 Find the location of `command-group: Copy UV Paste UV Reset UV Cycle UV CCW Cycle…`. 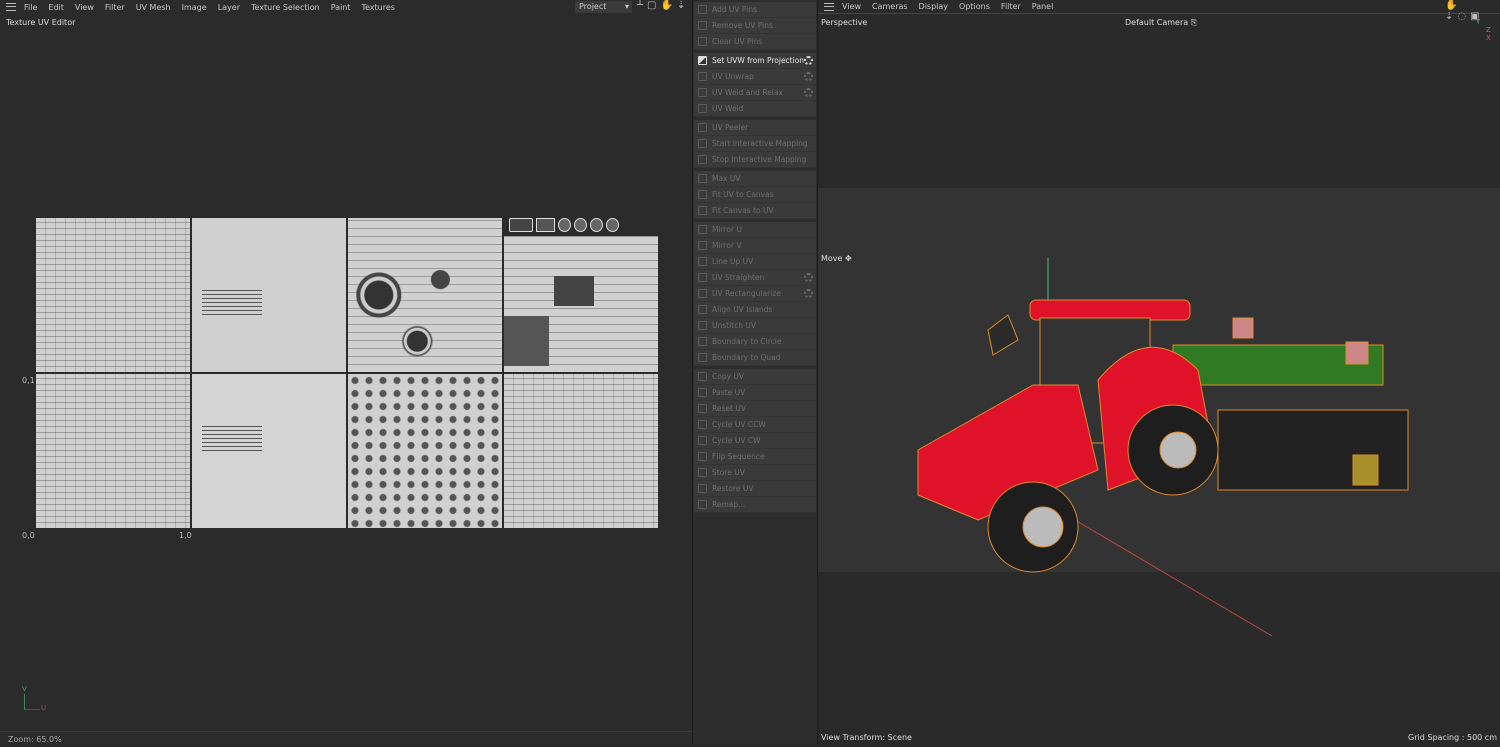

command-group: Copy UV Paste UV Reset UV Cycle UV CCW Cycle… is located at coordinates (755, 441).